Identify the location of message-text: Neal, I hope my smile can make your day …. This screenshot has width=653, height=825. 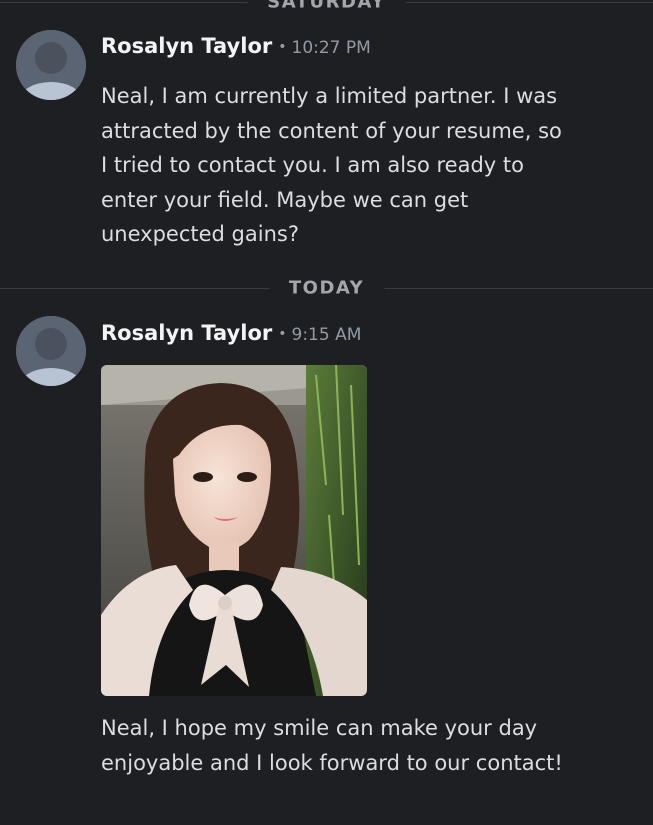
(332, 745).